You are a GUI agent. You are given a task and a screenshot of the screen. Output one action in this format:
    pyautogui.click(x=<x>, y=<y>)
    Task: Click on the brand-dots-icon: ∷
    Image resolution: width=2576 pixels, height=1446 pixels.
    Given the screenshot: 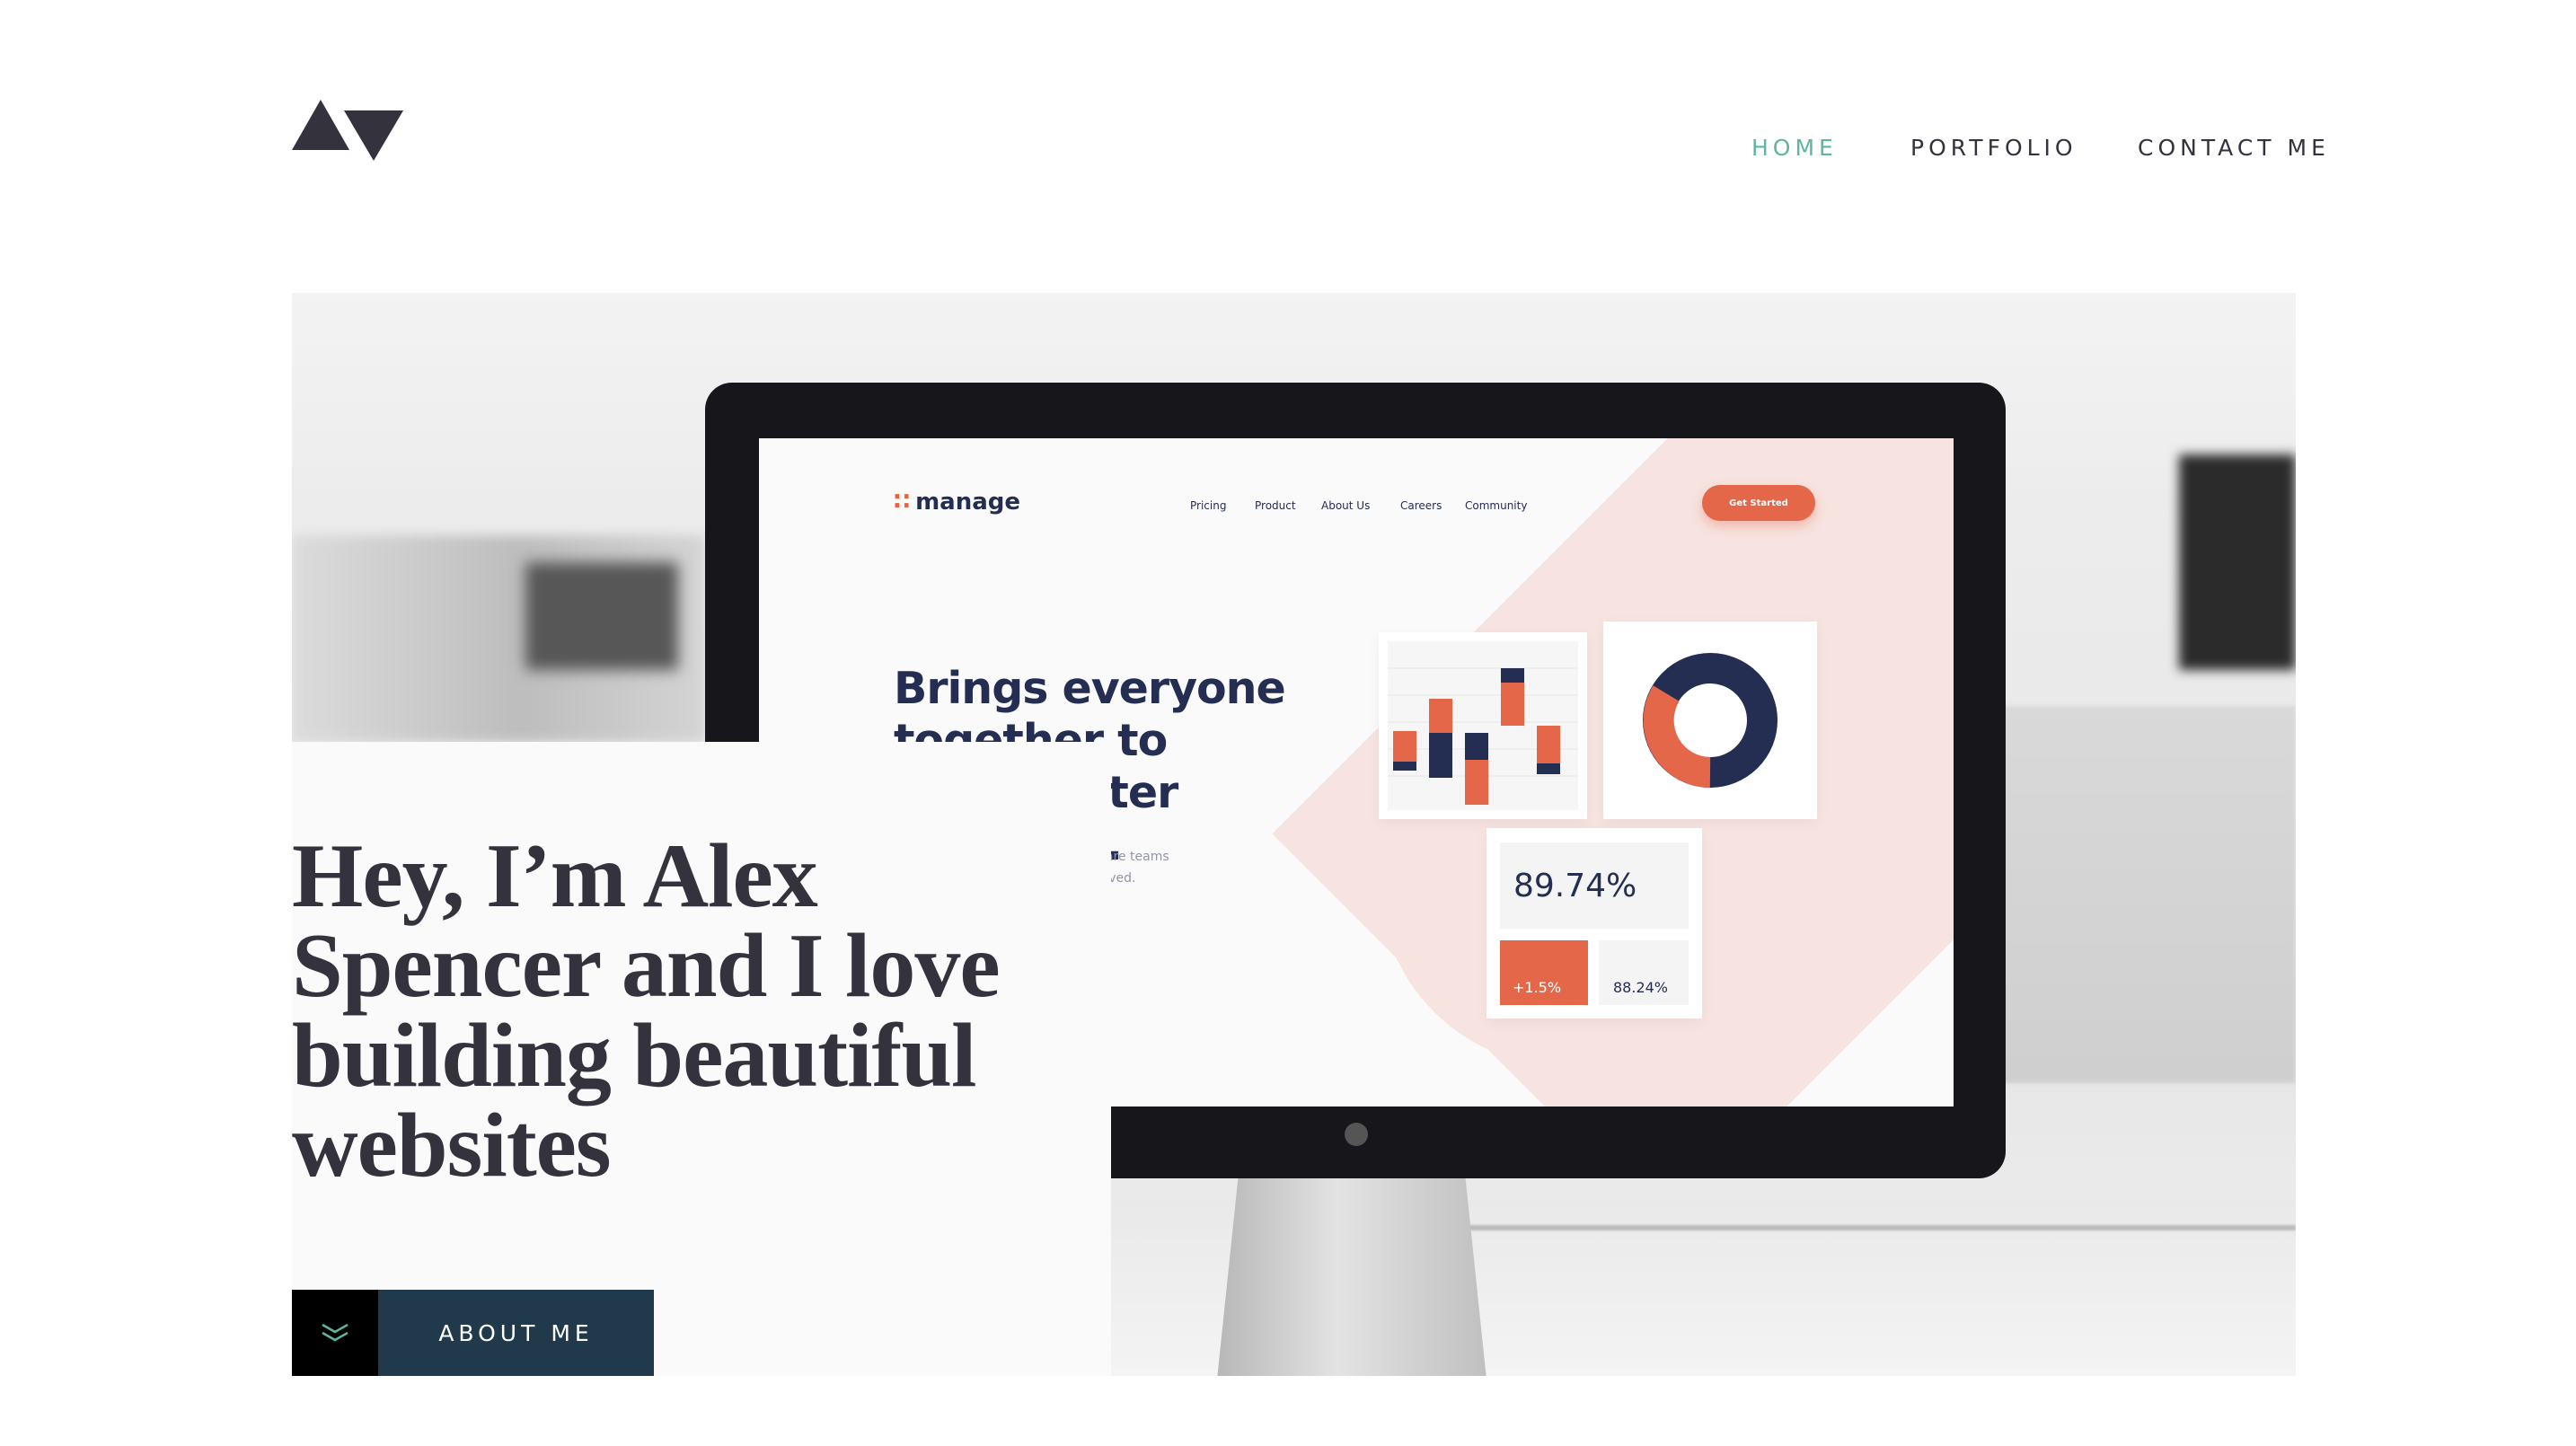 What is the action you would take?
    pyautogui.click(x=902, y=502)
    